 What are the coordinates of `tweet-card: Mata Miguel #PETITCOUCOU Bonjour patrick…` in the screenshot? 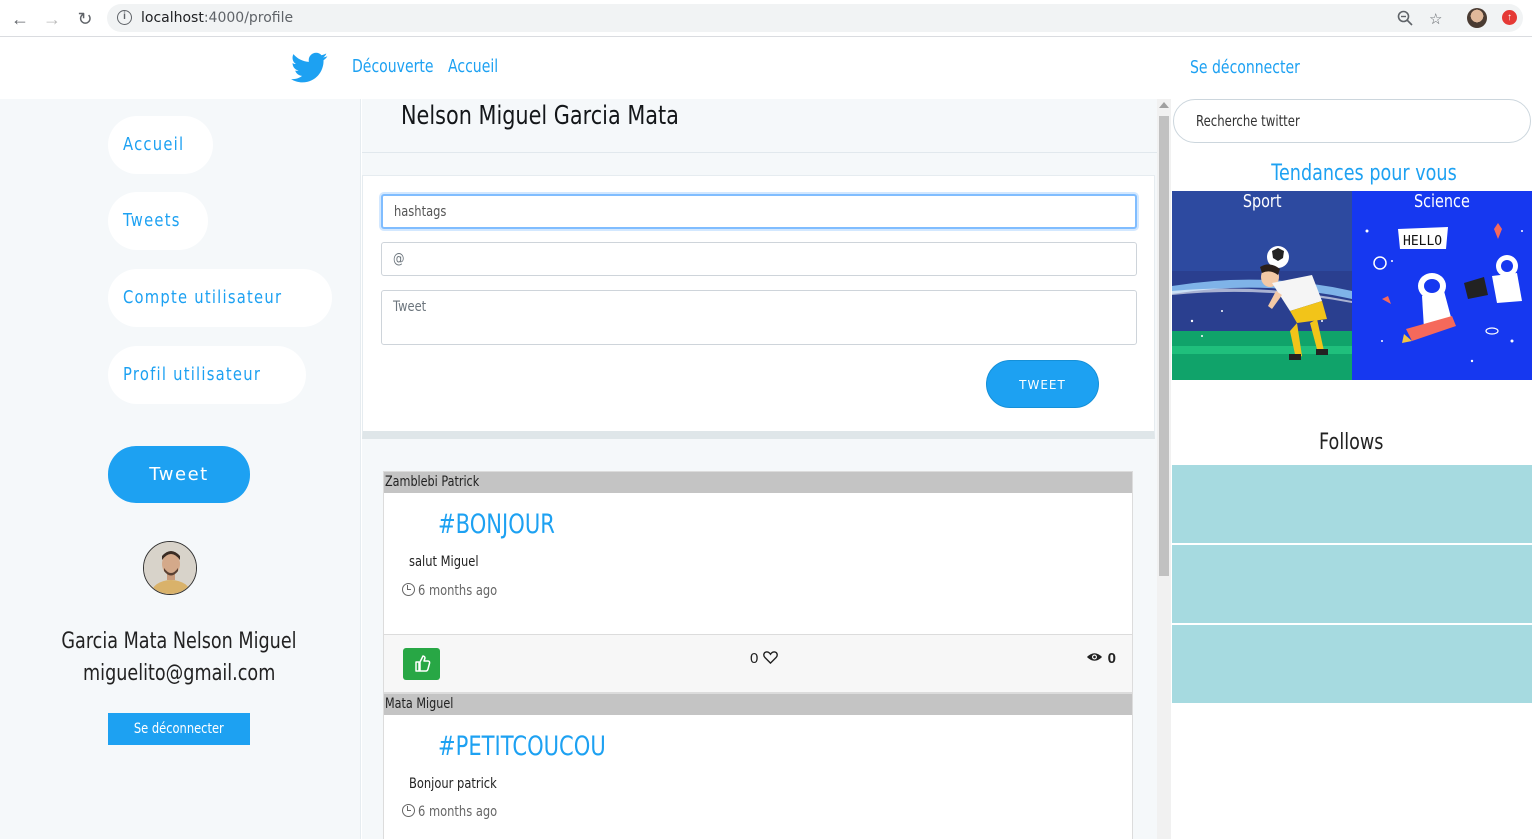 It's located at (758, 766).